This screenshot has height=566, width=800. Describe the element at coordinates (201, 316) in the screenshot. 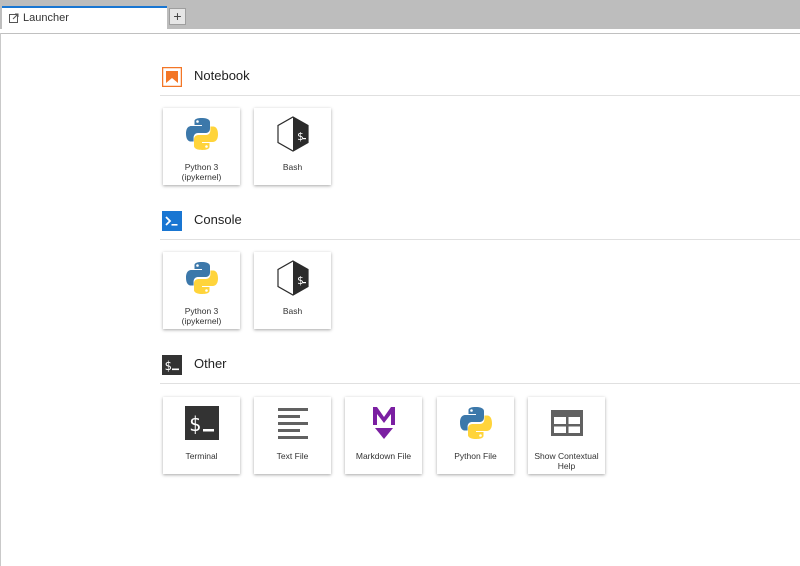

I see `console-python3-label: Python 3 (ipykernel)` at that location.